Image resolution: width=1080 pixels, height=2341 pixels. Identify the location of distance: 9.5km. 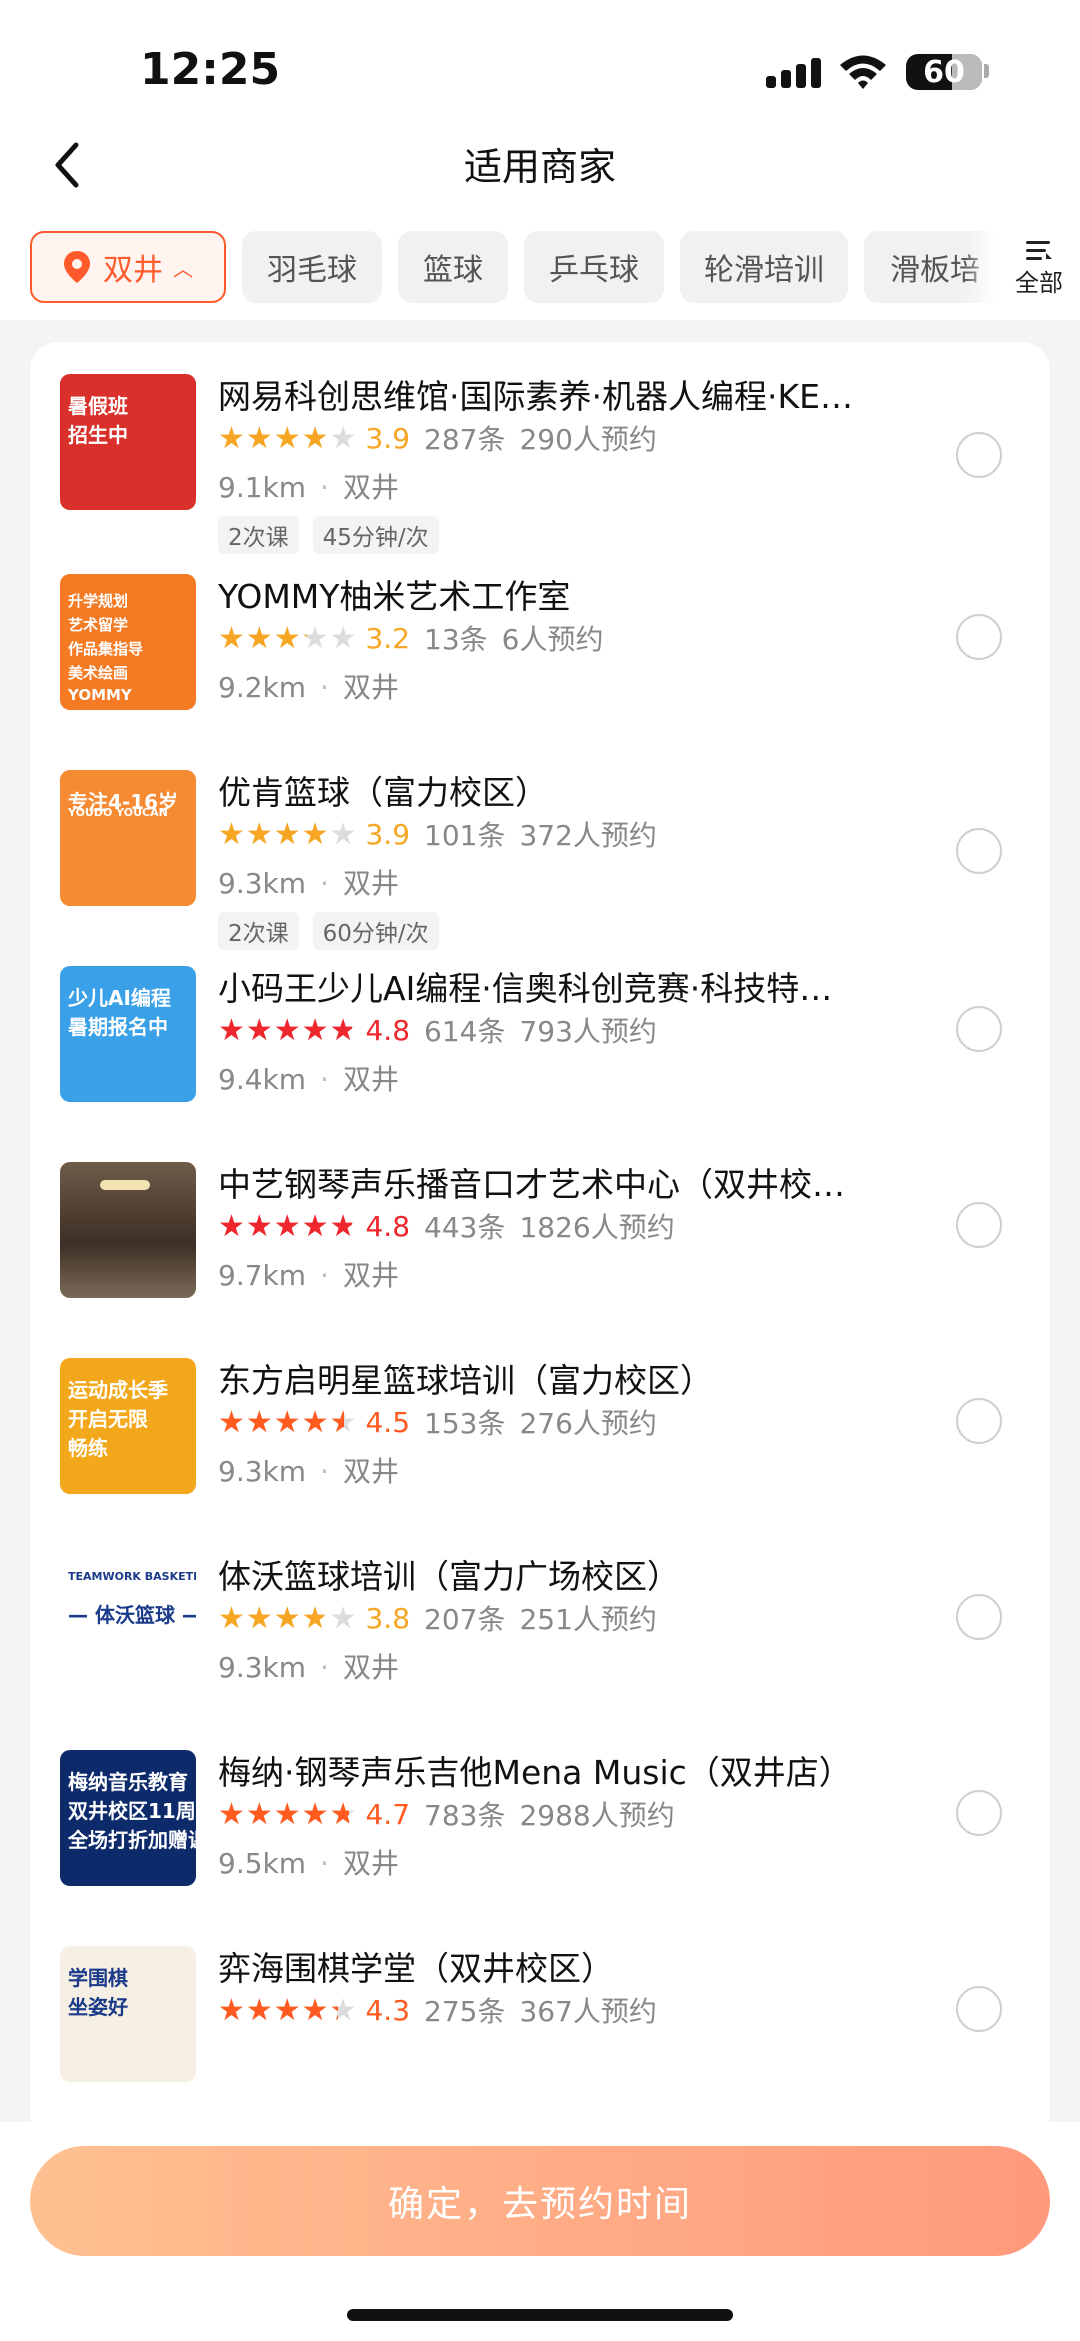
(262, 1863).